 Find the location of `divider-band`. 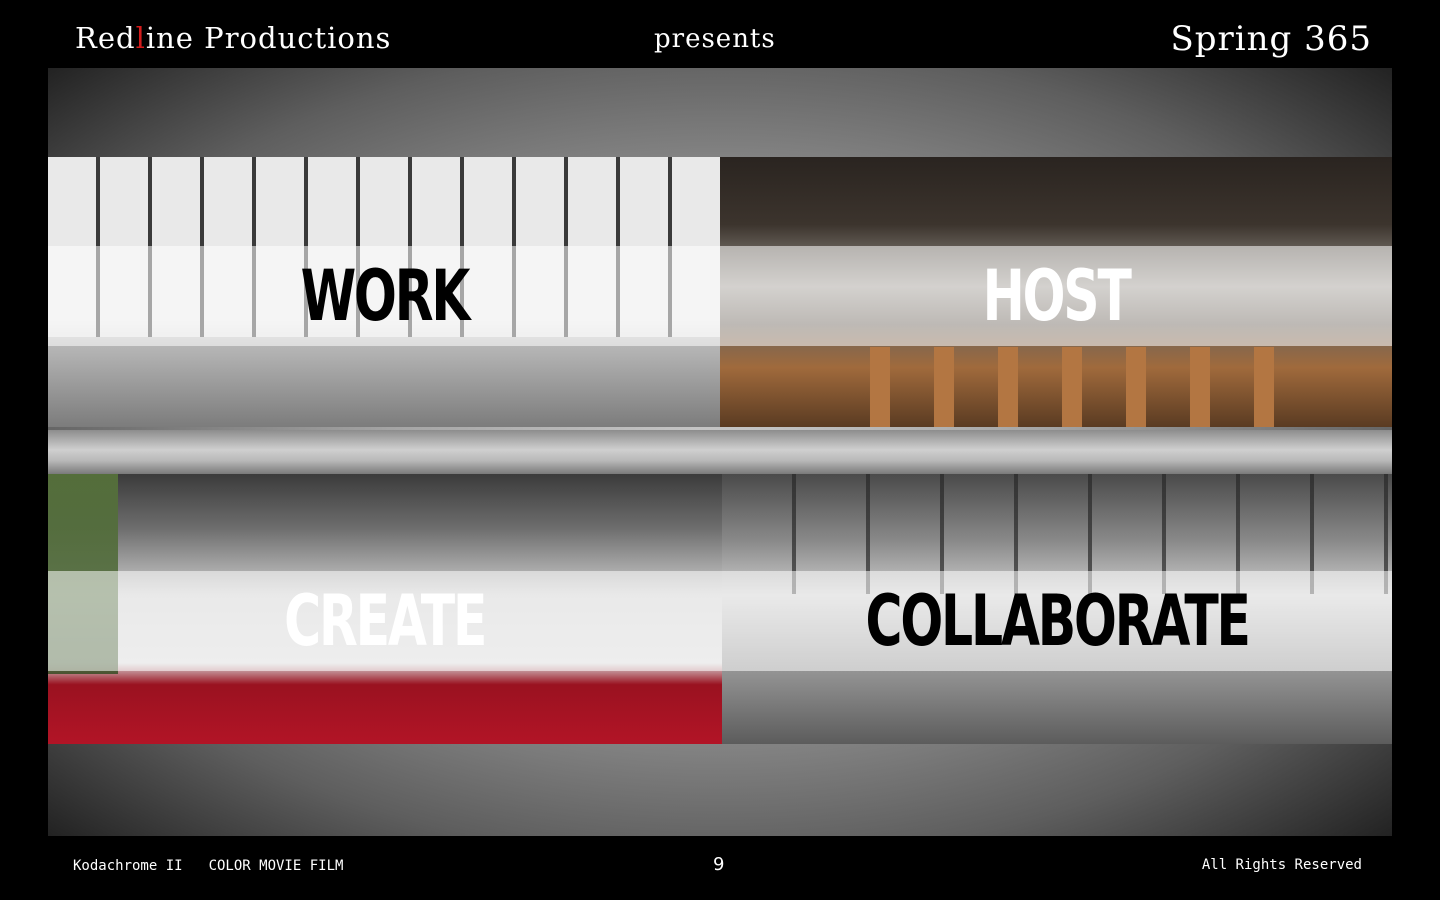

divider-band is located at coordinates (720, 452).